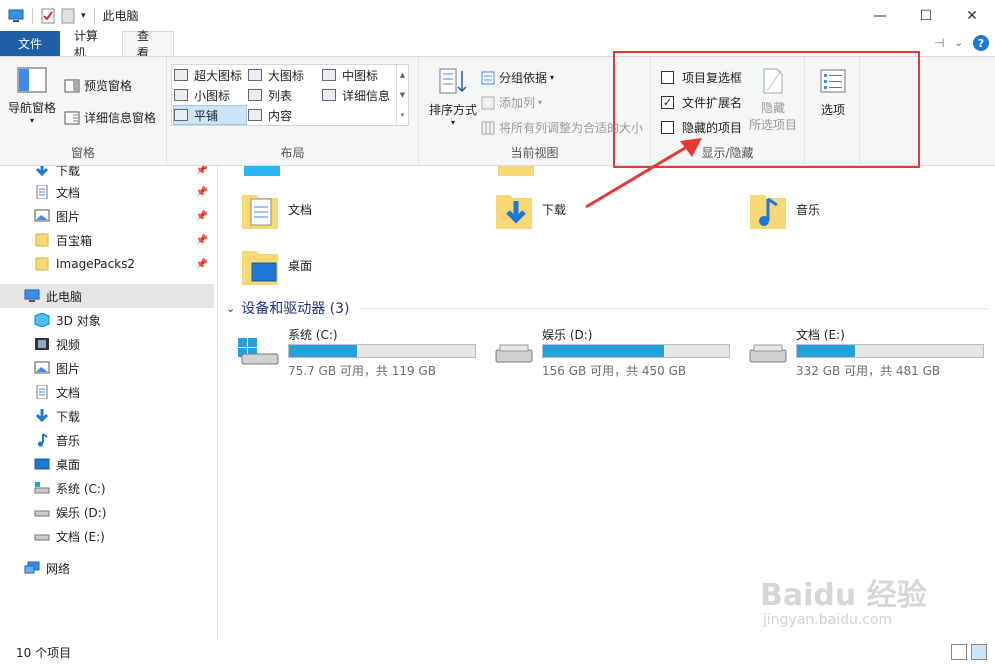 This screenshot has width=995, height=664. Describe the element at coordinates (44, 652) in the screenshot. I see `item-count: 10 个项目` at that location.